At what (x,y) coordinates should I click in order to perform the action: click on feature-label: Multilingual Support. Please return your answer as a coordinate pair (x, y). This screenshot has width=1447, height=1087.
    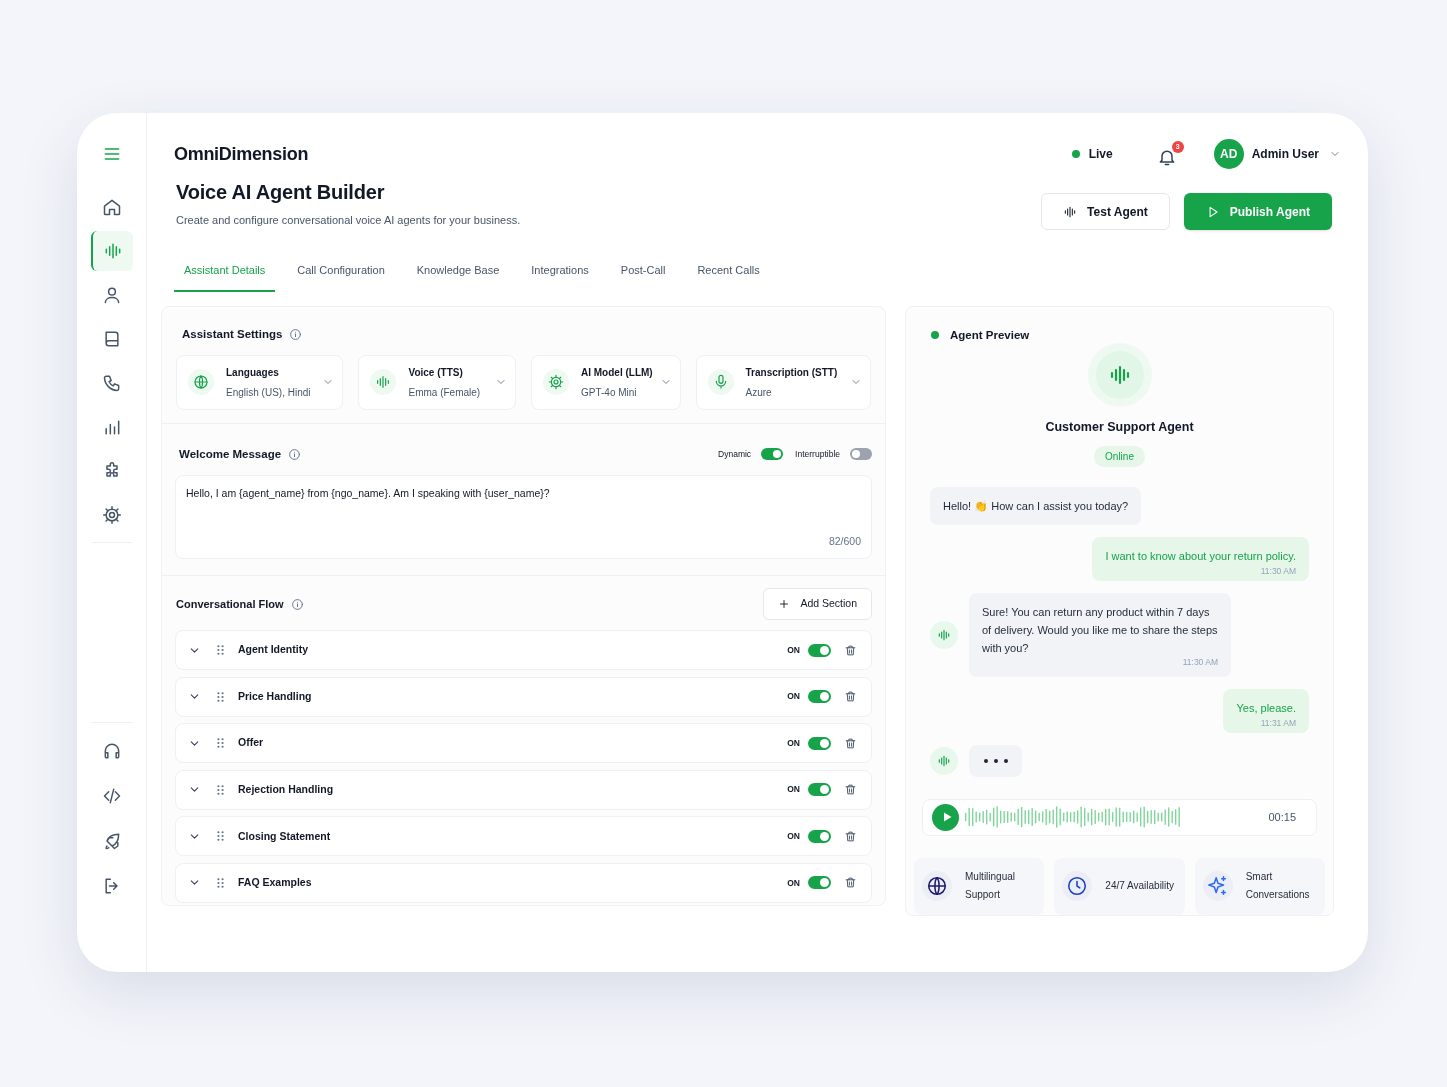
    Looking at the image, I should click on (991, 886).